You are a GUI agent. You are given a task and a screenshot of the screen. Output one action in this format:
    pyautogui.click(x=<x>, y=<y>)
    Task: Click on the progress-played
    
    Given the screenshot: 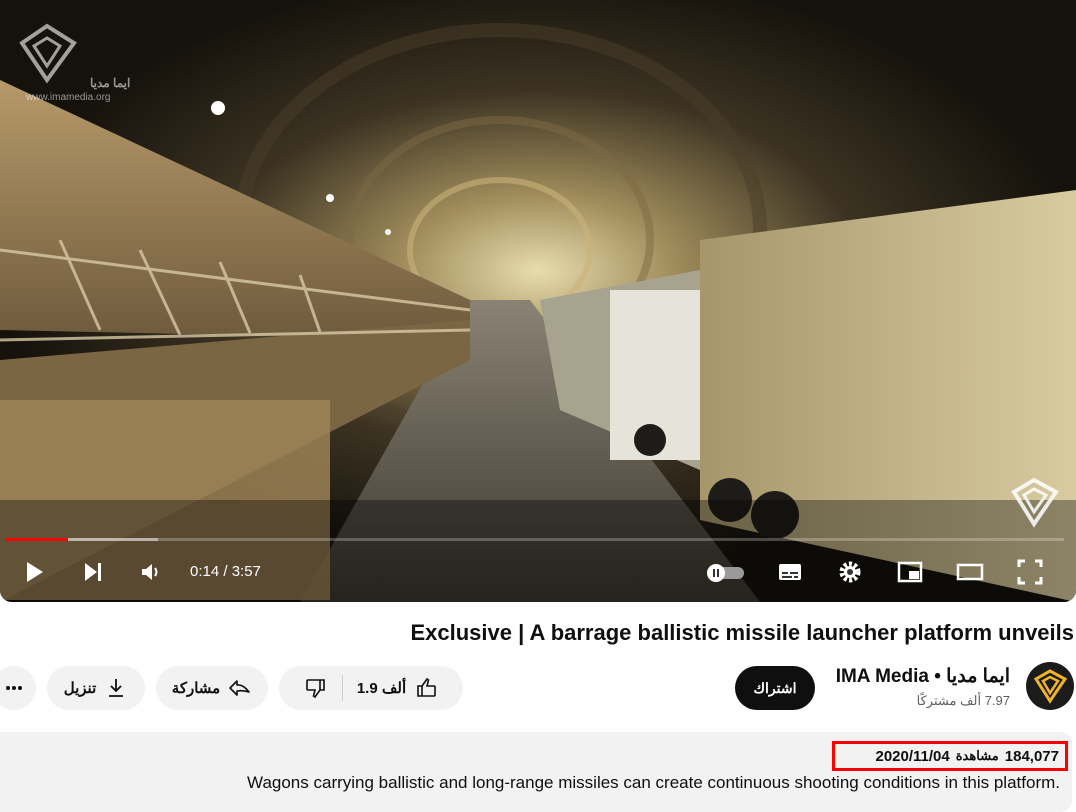 What is the action you would take?
    pyautogui.click(x=37, y=539)
    